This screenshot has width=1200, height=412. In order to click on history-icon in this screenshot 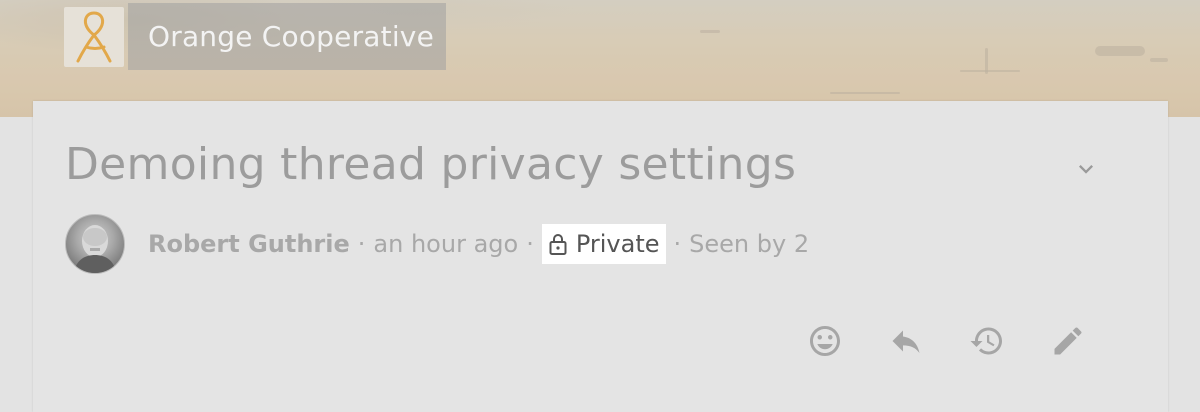, I will do `click(986, 341)`.